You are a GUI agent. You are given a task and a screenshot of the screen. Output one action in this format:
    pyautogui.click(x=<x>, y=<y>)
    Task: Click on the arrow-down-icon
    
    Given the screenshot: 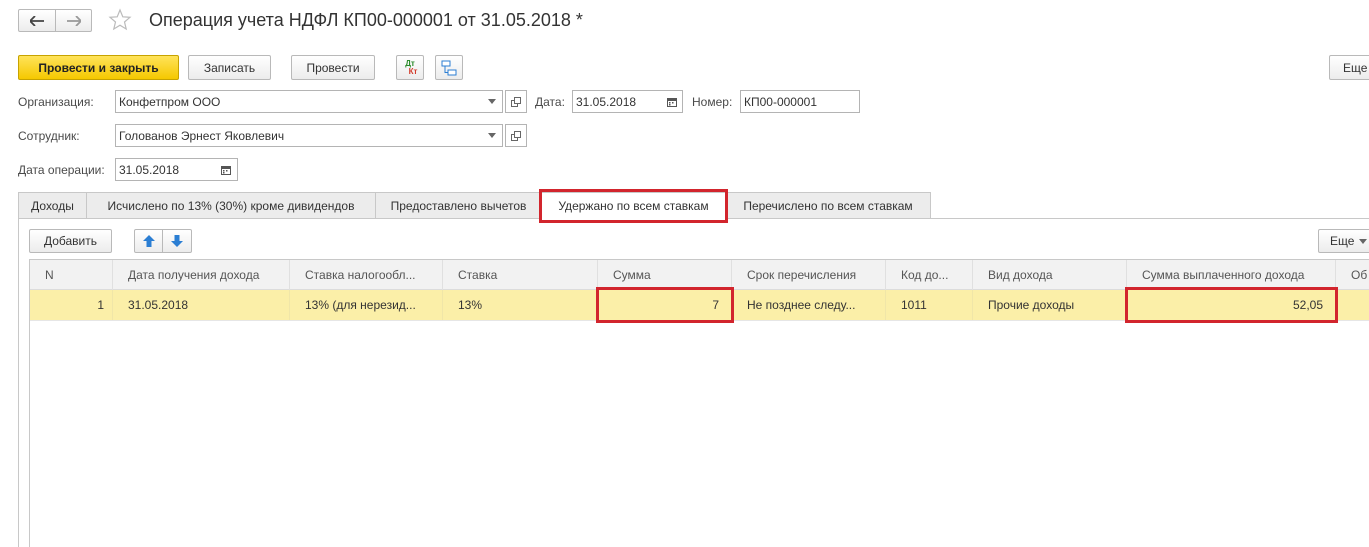 What is the action you would take?
    pyautogui.click(x=177, y=241)
    